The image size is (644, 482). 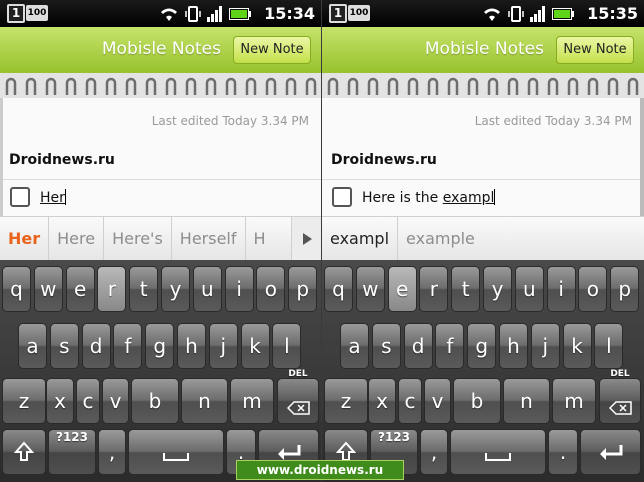 I want to click on note-item-text: Her, so click(x=53, y=197).